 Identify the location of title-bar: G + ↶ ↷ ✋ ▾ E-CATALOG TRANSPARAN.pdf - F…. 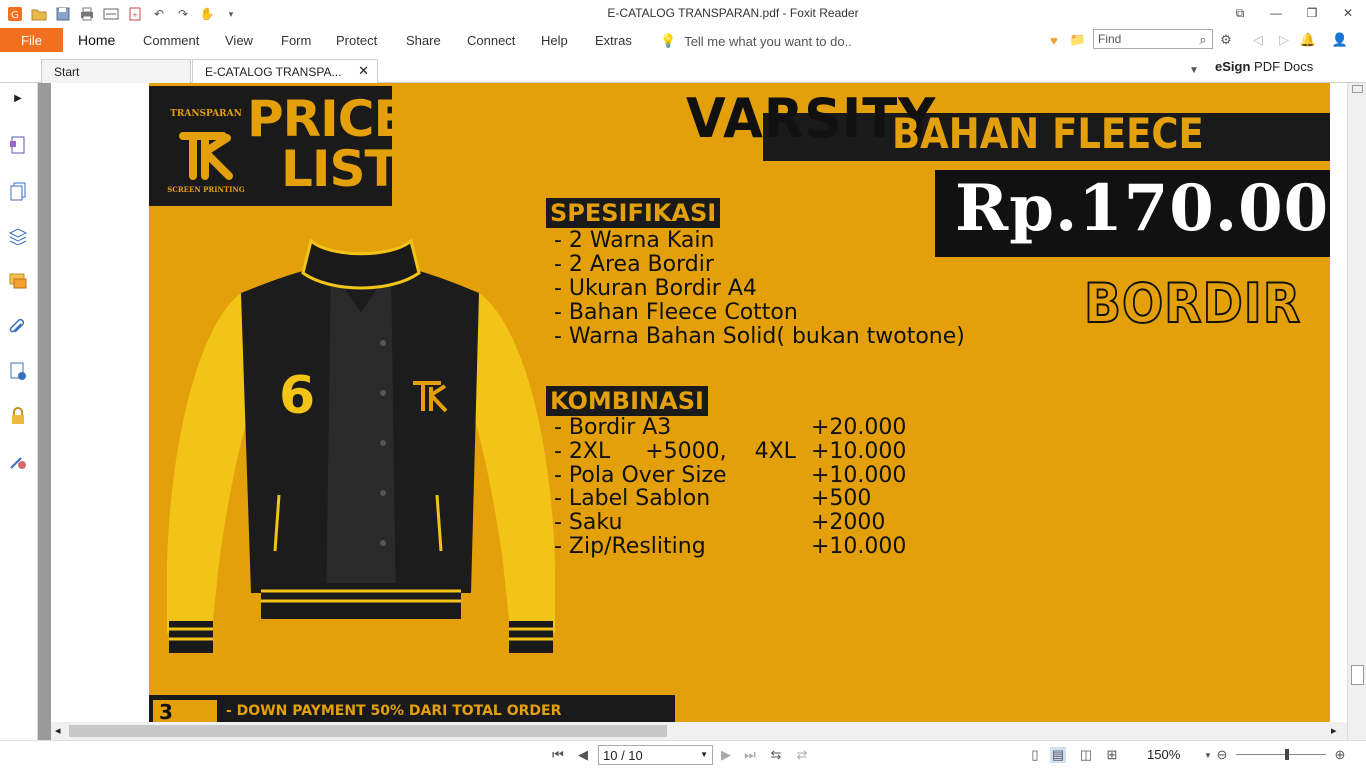
(683, 13).